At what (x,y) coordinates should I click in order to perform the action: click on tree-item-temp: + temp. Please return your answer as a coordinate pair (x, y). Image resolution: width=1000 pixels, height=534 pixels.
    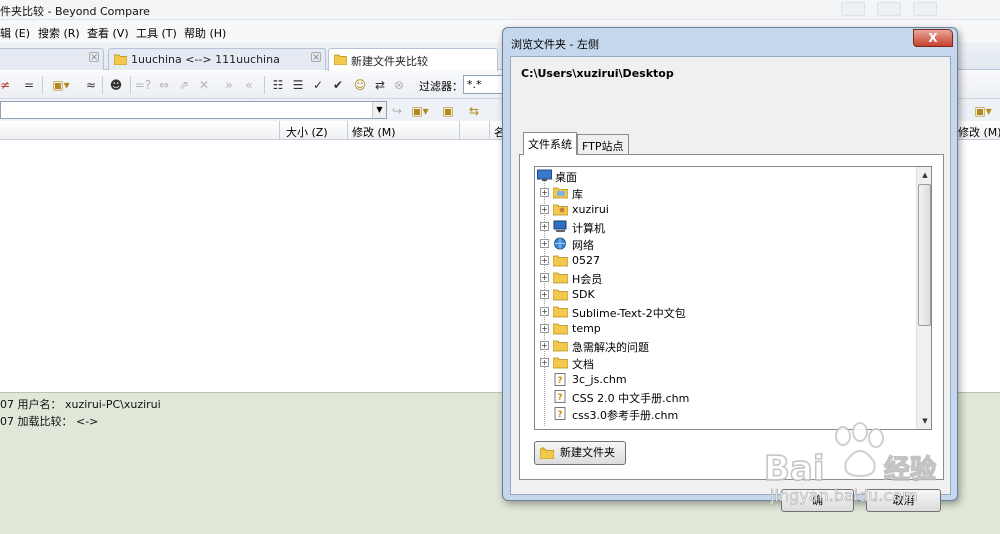
    Looking at the image, I should click on (726, 328).